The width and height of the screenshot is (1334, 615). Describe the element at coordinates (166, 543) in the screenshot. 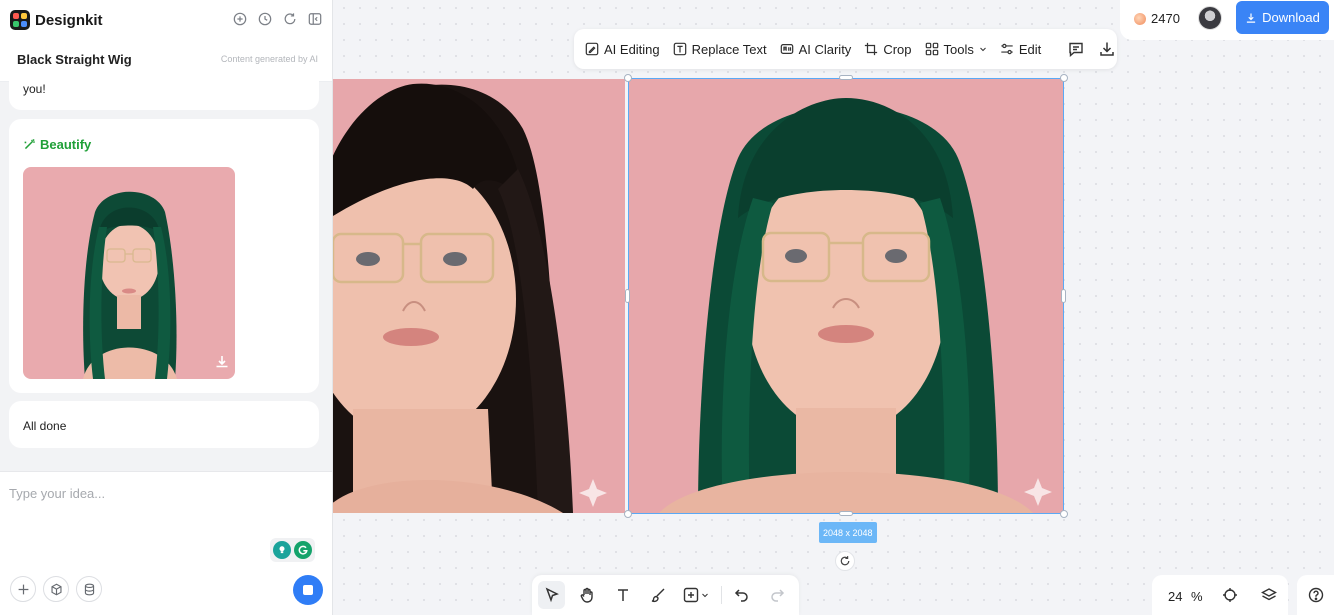

I see `composer` at that location.